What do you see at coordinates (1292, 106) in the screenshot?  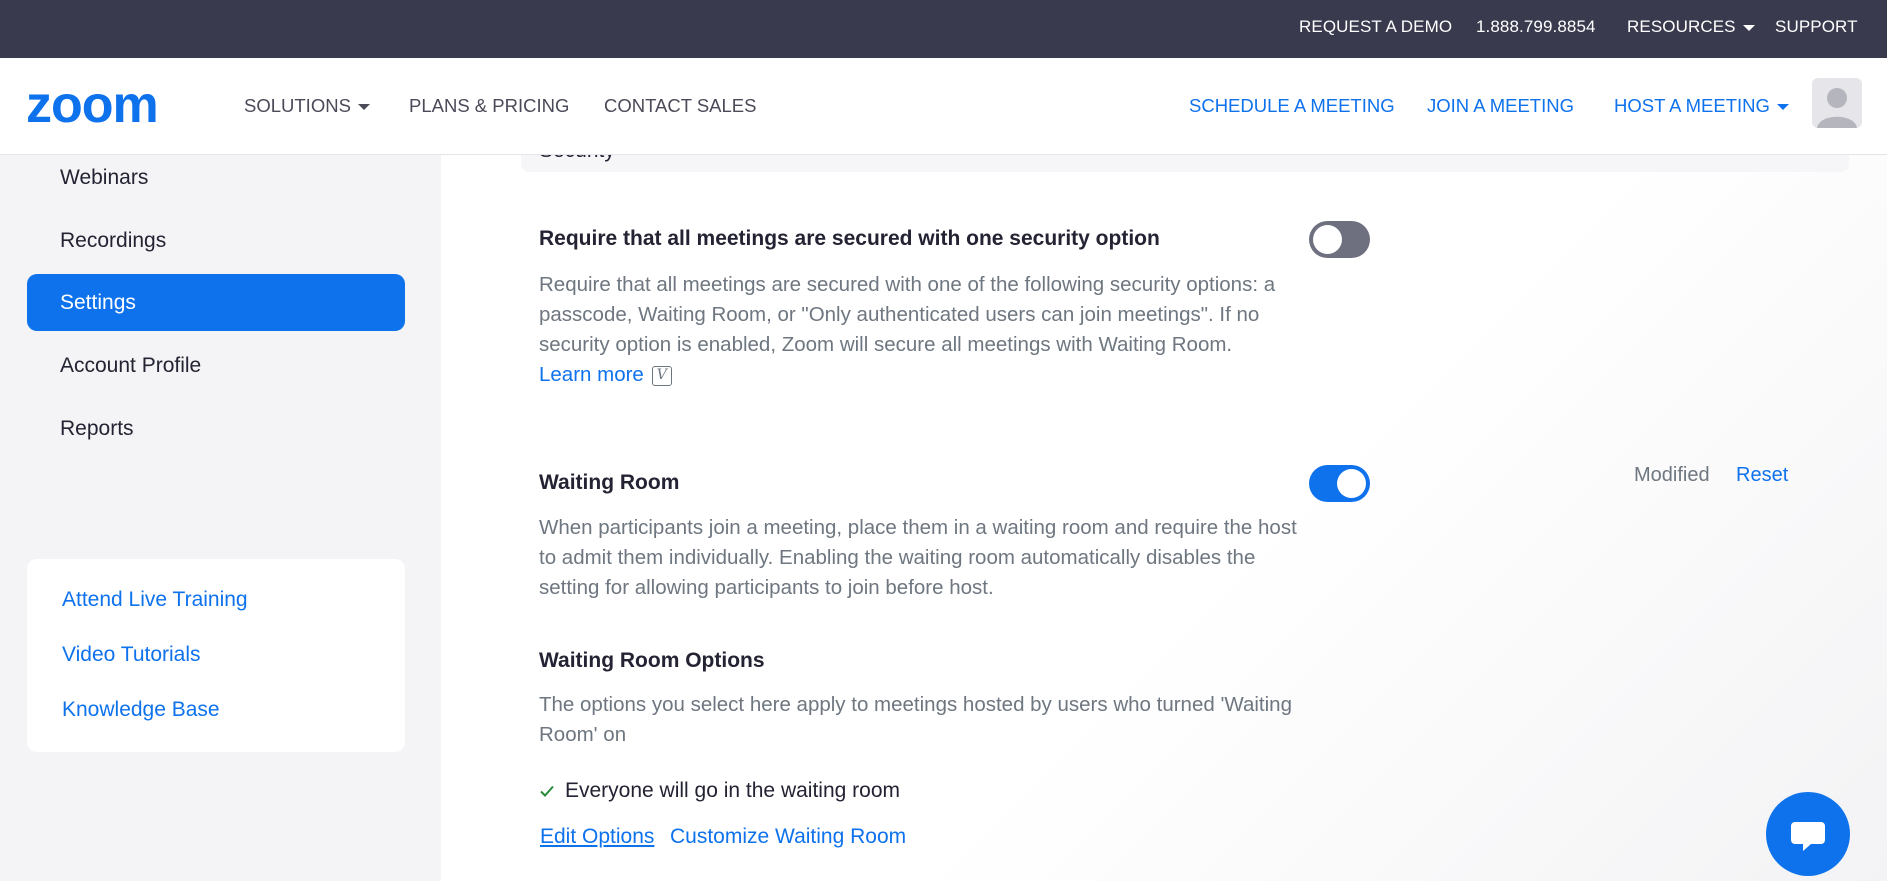 I see `schedule-meeting-link: SCHEDULE A MEETING` at bounding box center [1292, 106].